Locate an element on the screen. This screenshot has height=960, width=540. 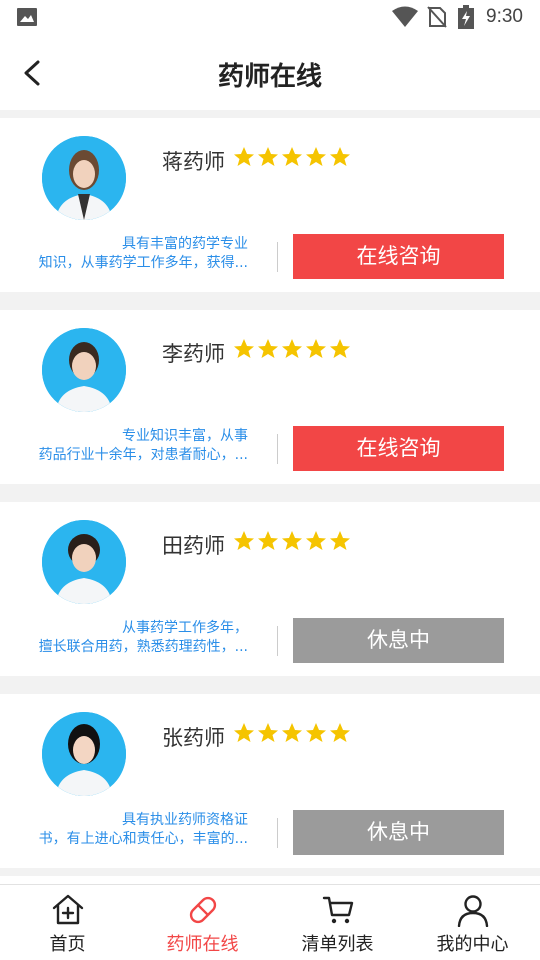
image-notification-icon is located at coordinates (27, 17).